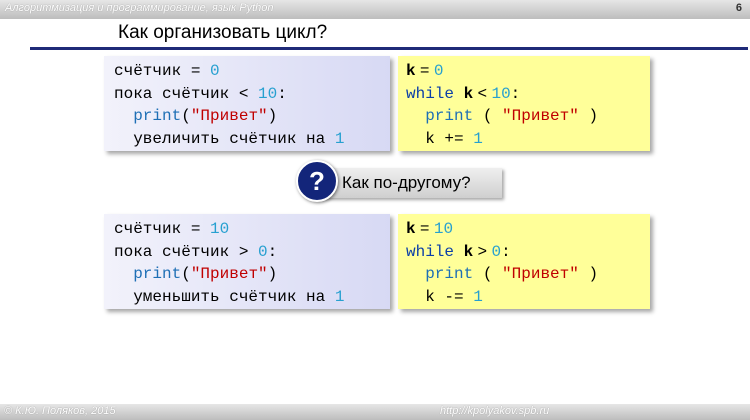  What do you see at coordinates (200, 93) in the screenshot?
I see `code-line: пока счётчик < 10:` at bounding box center [200, 93].